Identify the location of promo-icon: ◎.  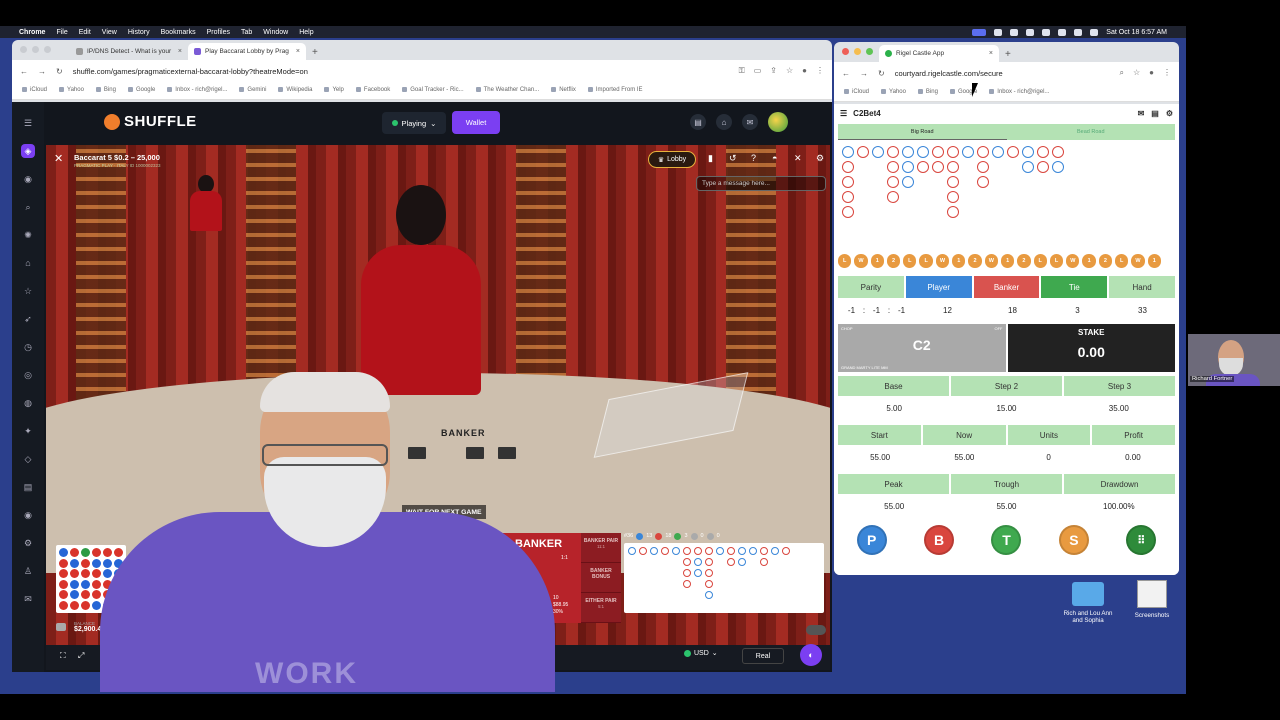
(28, 375).